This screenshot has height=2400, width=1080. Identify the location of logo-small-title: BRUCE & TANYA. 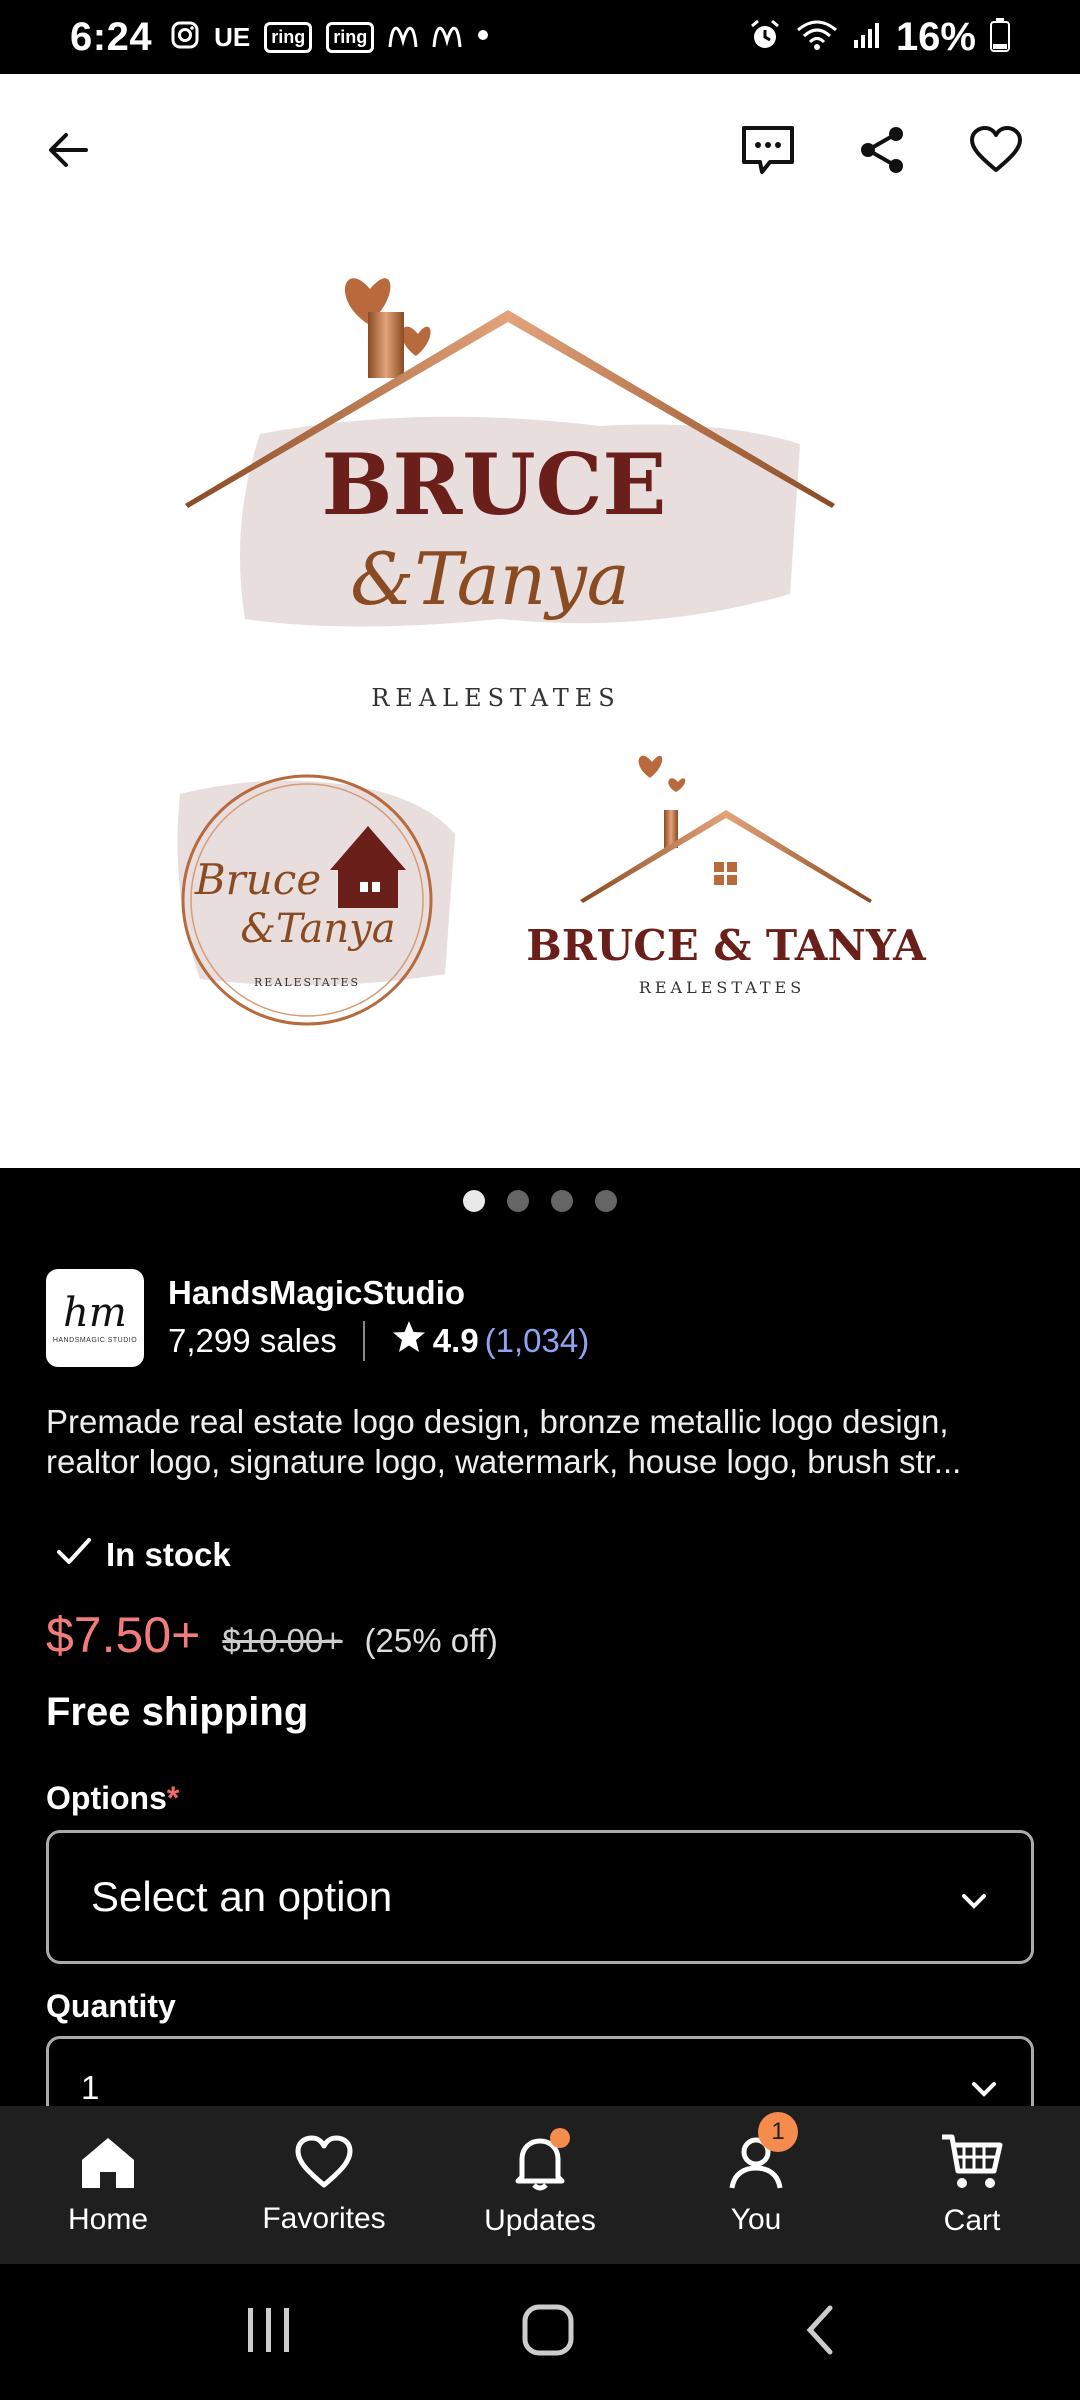
(726, 945).